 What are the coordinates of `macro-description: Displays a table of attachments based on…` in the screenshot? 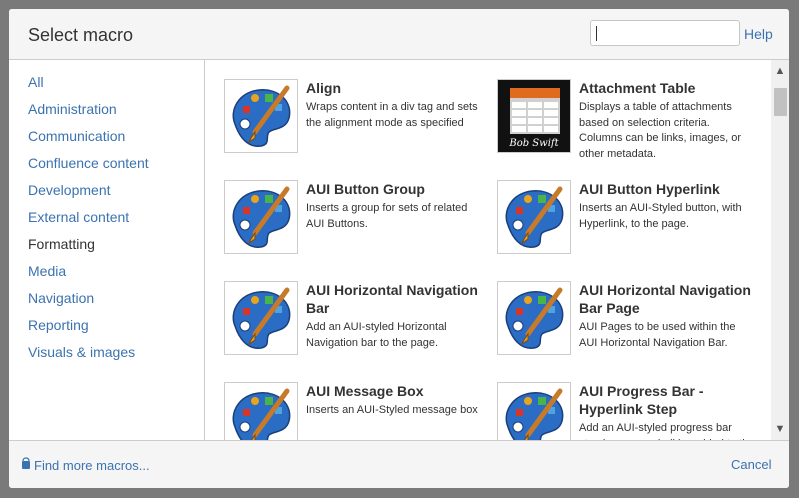 It's located at (660, 130).